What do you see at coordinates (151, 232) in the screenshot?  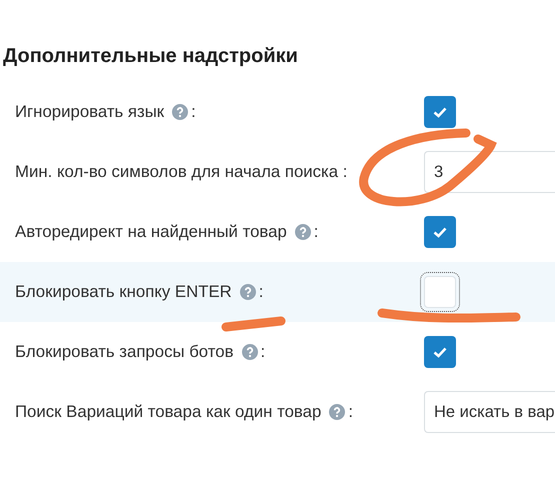 I see `setting-label: Авторедирект на найденный товар` at bounding box center [151, 232].